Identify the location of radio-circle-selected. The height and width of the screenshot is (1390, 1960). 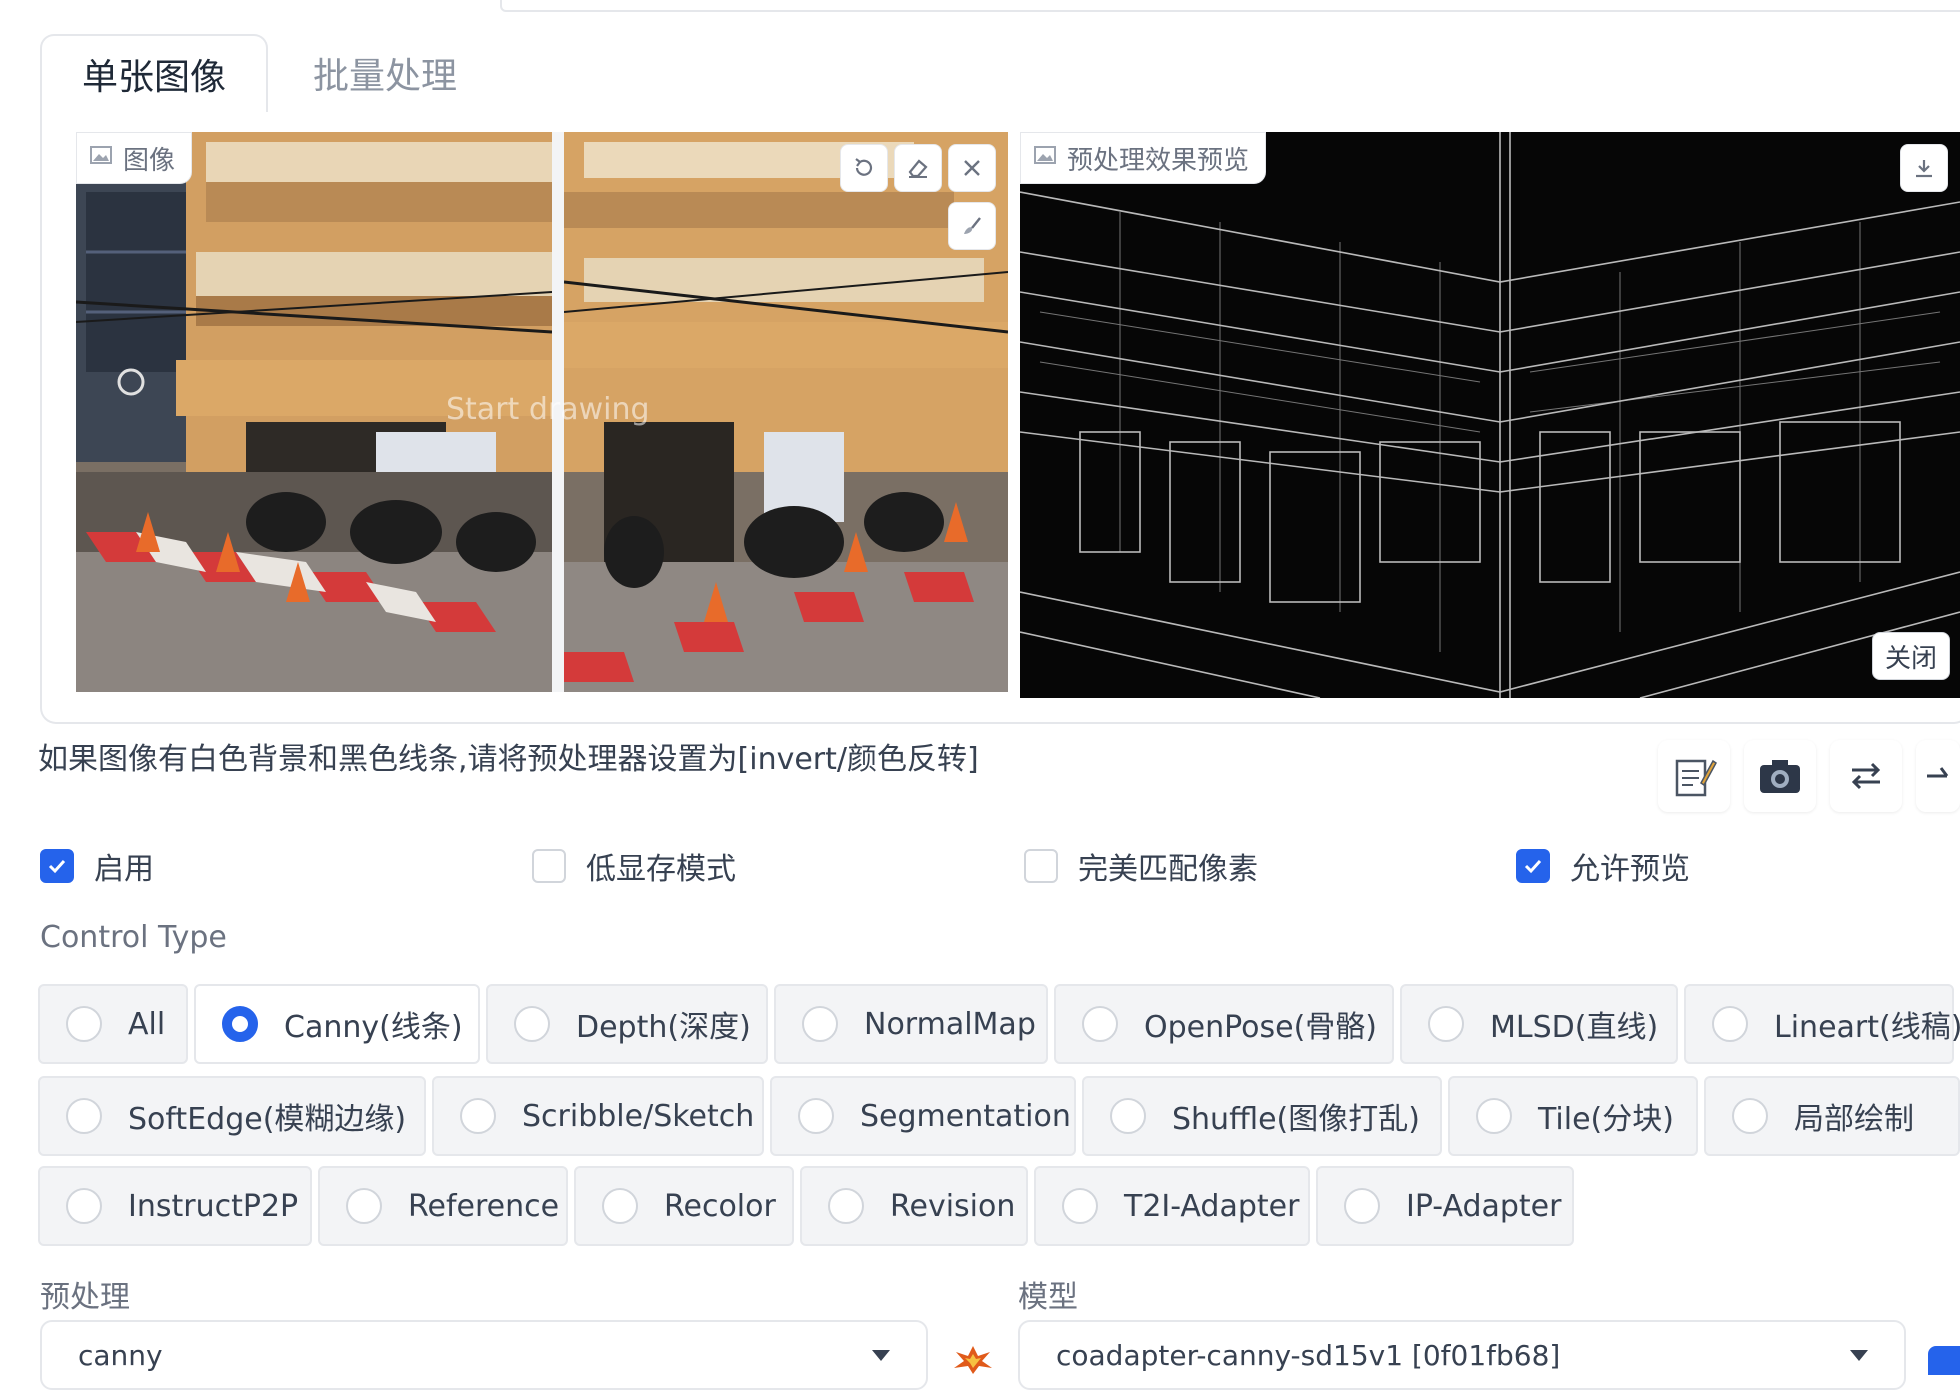
(240, 1024).